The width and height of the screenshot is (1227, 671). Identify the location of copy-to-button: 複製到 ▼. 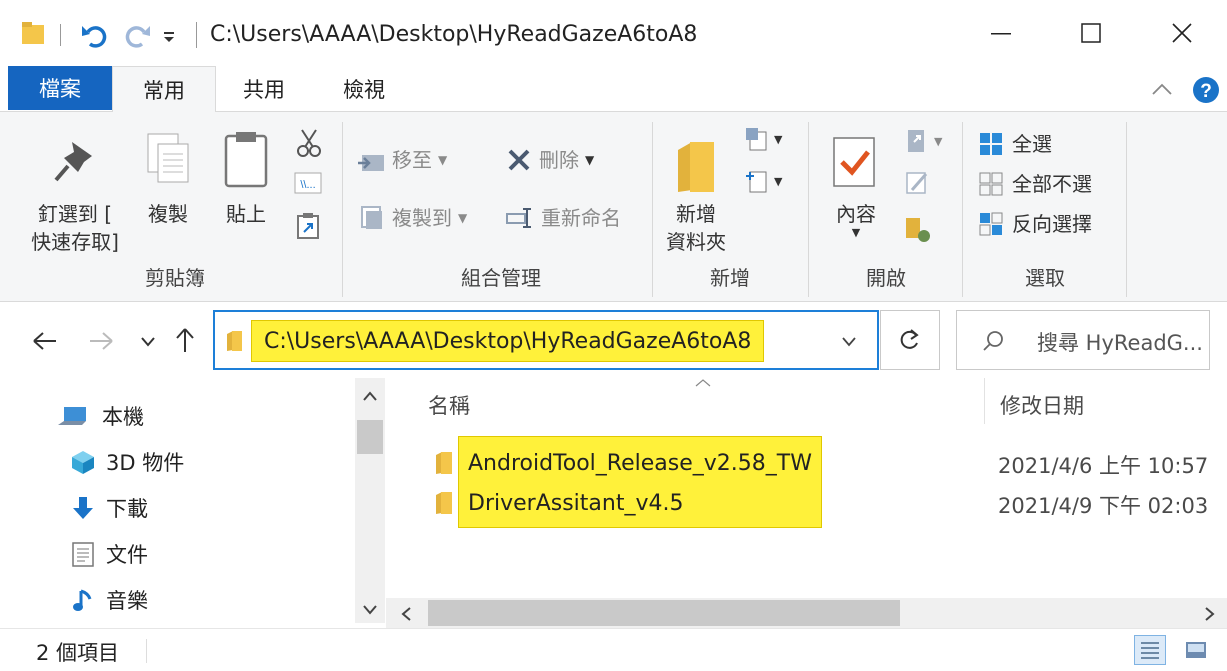
(411, 218).